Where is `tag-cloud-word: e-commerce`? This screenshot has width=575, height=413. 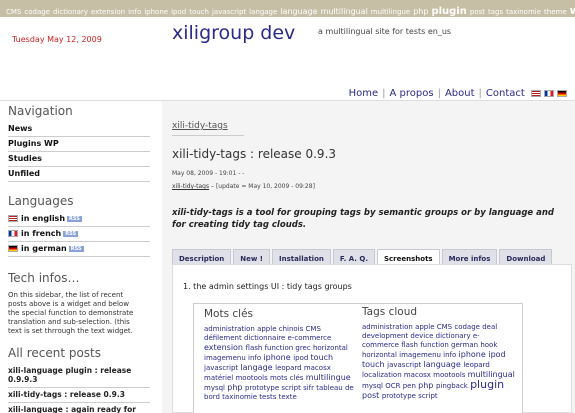
tag-cloud-word: e-commerce is located at coordinates (310, 338).